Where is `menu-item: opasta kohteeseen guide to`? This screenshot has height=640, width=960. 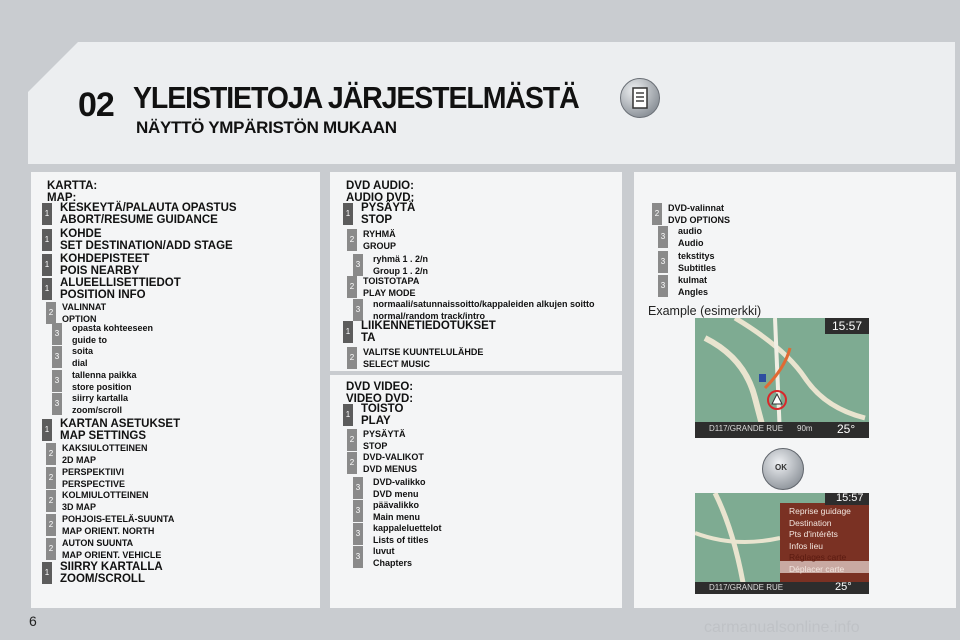 menu-item: opasta kohteeseen guide to is located at coordinates (112, 334).